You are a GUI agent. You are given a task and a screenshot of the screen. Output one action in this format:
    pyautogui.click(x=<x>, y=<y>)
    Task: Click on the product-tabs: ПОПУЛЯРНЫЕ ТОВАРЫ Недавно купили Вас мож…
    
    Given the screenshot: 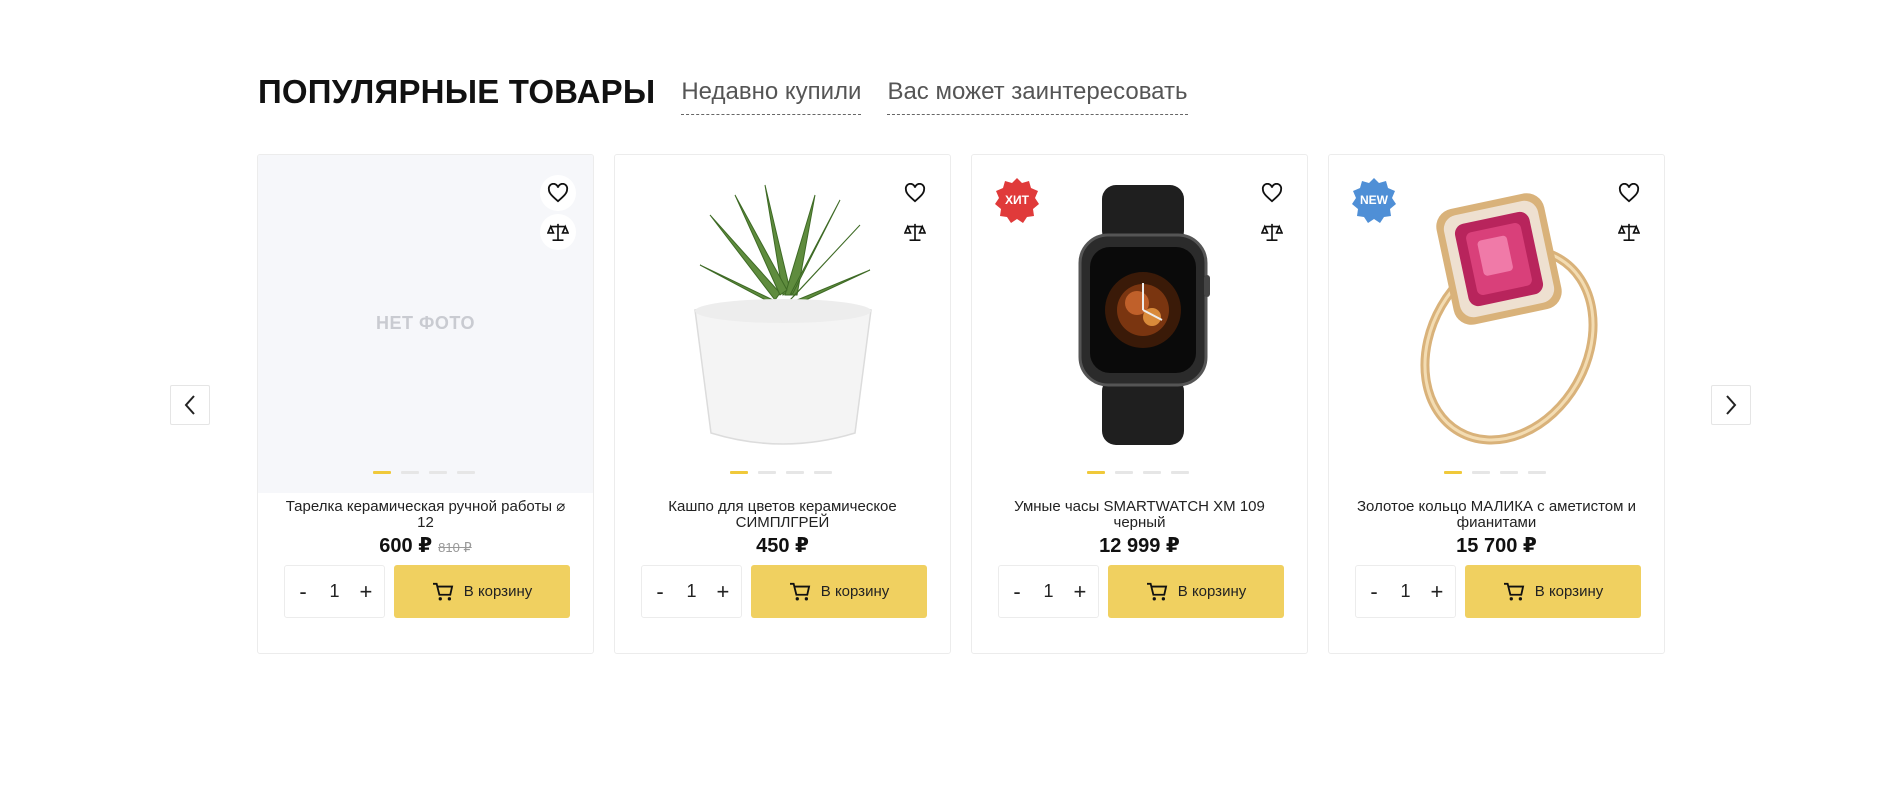 What is the action you would take?
    pyautogui.click(x=723, y=95)
    